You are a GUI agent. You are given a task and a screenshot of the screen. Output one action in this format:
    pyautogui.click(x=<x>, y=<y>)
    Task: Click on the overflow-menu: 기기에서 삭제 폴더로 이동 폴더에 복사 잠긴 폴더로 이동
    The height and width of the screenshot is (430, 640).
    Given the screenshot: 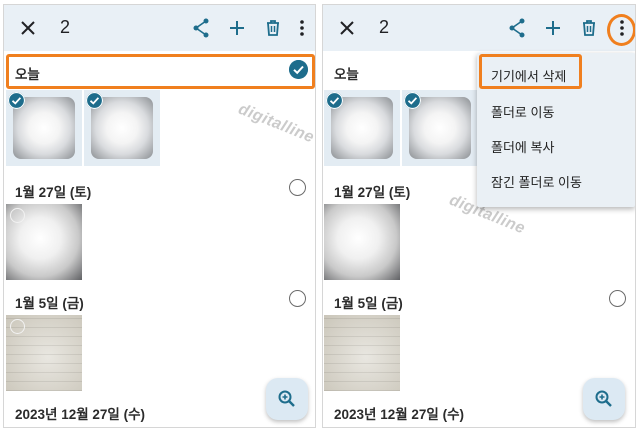 What is the action you would take?
    pyautogui.click(x=556, y=130)
    